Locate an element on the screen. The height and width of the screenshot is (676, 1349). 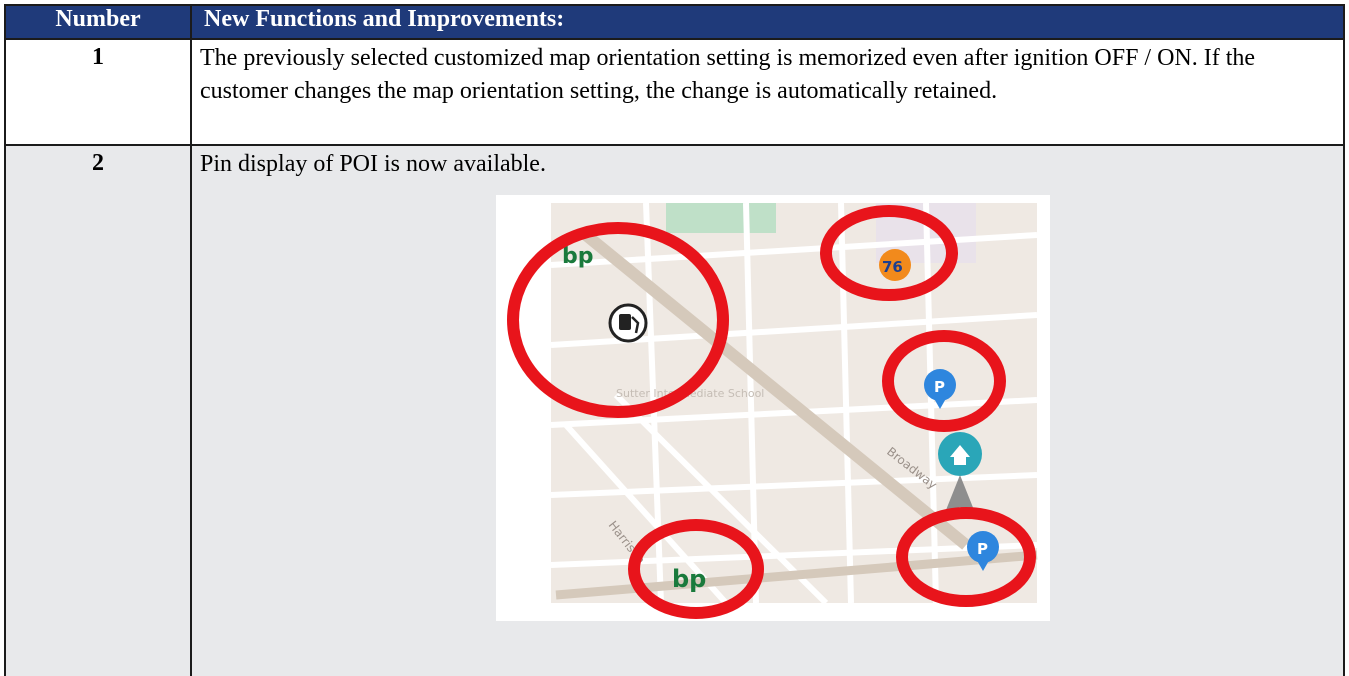
table-header-row: Number New Functions and Improvements: is located at coordinates (674, 22).